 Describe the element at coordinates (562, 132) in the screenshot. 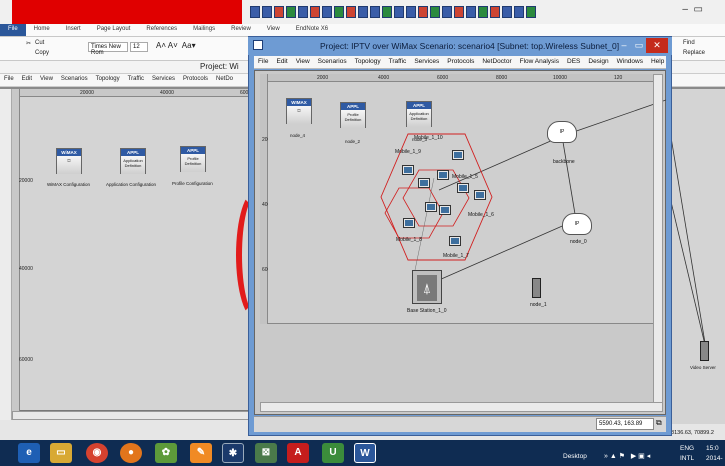

I see `backbone-cloud-node: IP` at that location.